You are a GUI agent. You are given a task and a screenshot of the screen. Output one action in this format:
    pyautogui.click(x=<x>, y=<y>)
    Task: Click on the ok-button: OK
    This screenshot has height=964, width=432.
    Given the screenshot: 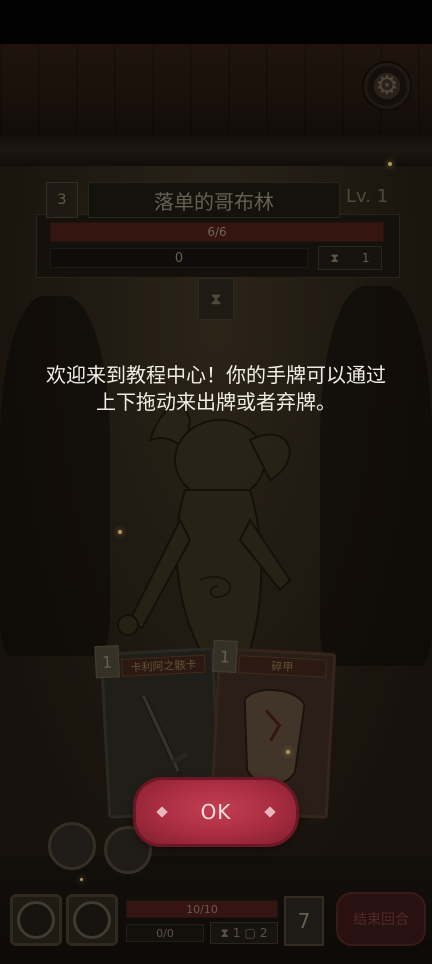 What is the action you would take?
    pyautogui.click(x=216, y=812)
    